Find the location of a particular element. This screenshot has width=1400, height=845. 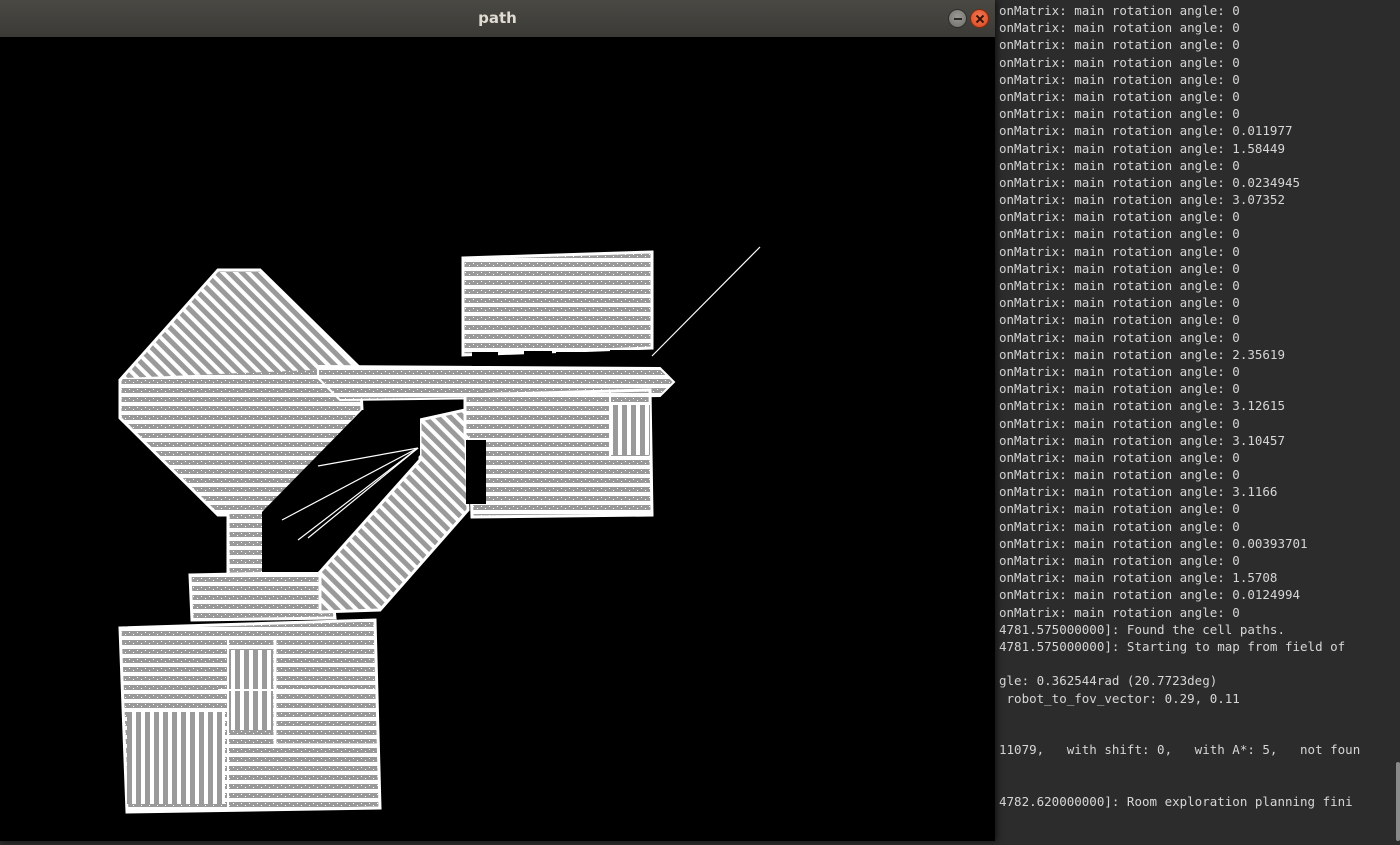

close-button is located at coordinates (979, 18).